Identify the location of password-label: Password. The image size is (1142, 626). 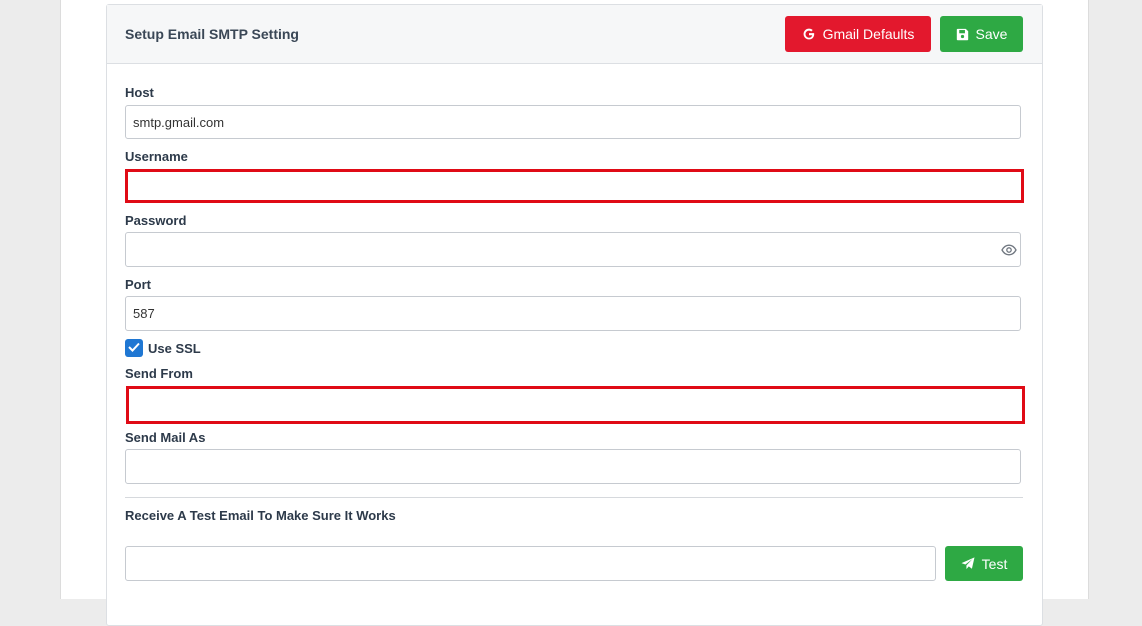
(156, 220).